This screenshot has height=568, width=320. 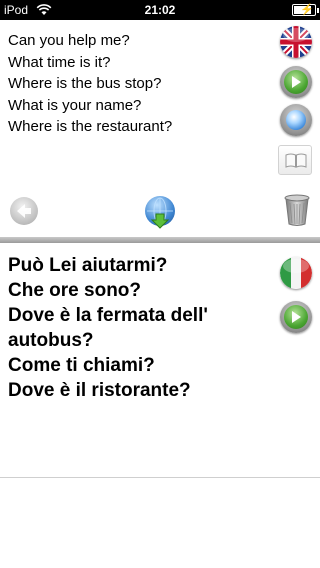 What do you see at coordinates (108, 365) in the screenshot?
I see `target-phrase: Come ti chiami?` at bounding box center [108, 365].